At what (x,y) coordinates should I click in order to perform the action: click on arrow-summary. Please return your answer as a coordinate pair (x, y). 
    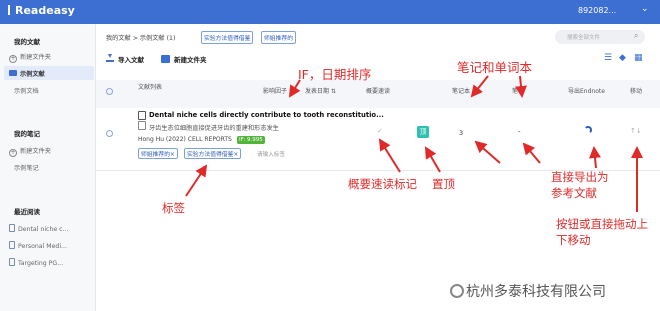
    Looking at the image, I should click on (389, 155).